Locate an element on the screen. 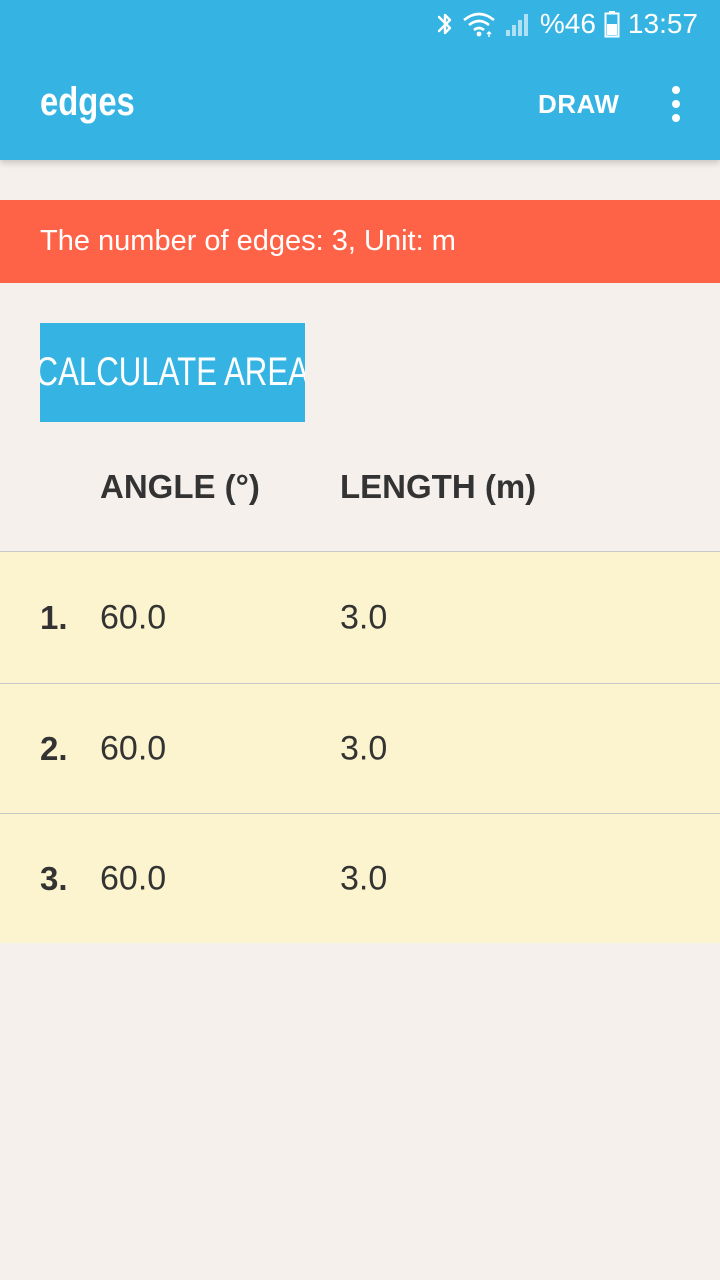  top-bar: %46 13:57 edges DRAW is located at coordinates (360, 80).